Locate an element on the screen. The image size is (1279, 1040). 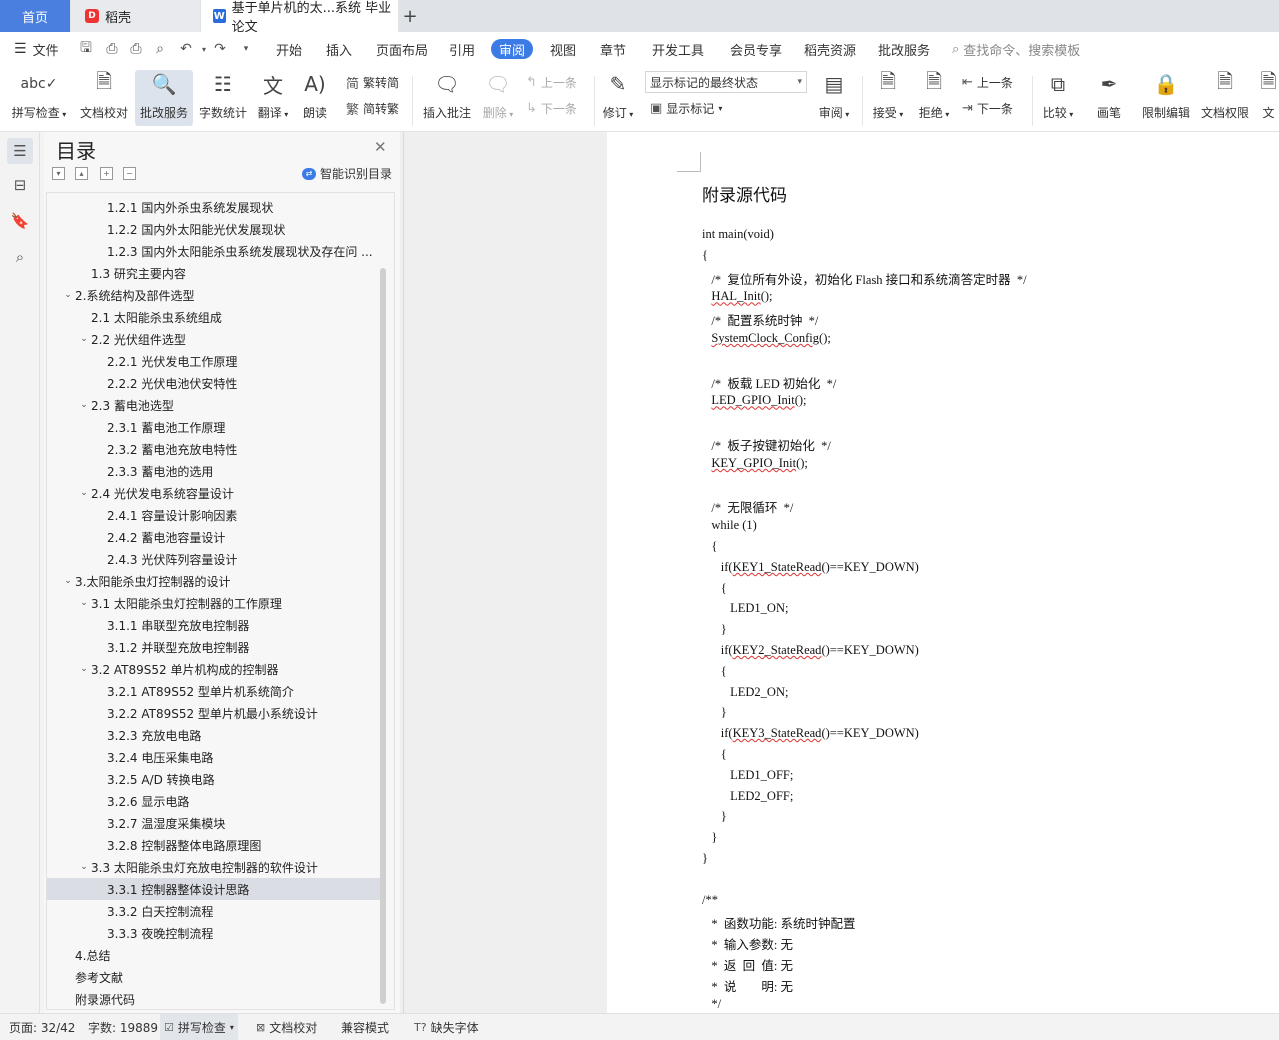
more-ribbon-button: 🗎 文 is located at coordinates (1268, 98).